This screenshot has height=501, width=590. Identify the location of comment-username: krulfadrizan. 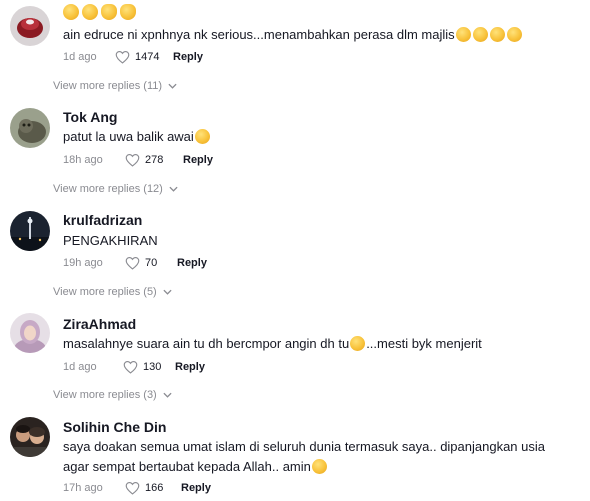
(102, 220).